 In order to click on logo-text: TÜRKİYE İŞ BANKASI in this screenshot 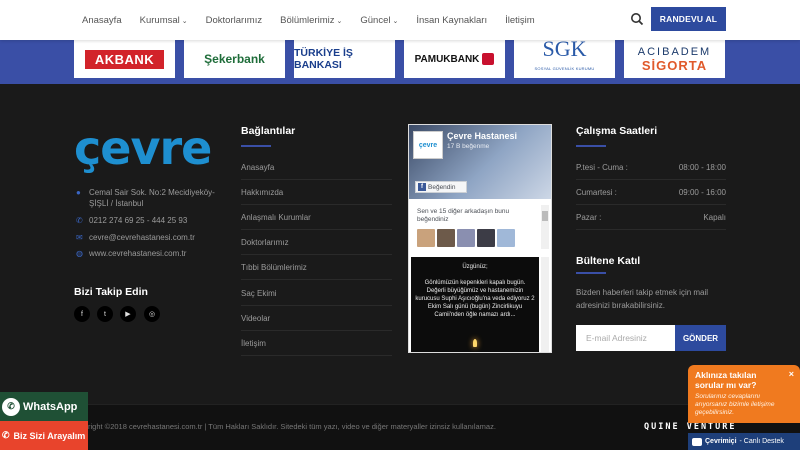, I will do `click(323, 59)`.